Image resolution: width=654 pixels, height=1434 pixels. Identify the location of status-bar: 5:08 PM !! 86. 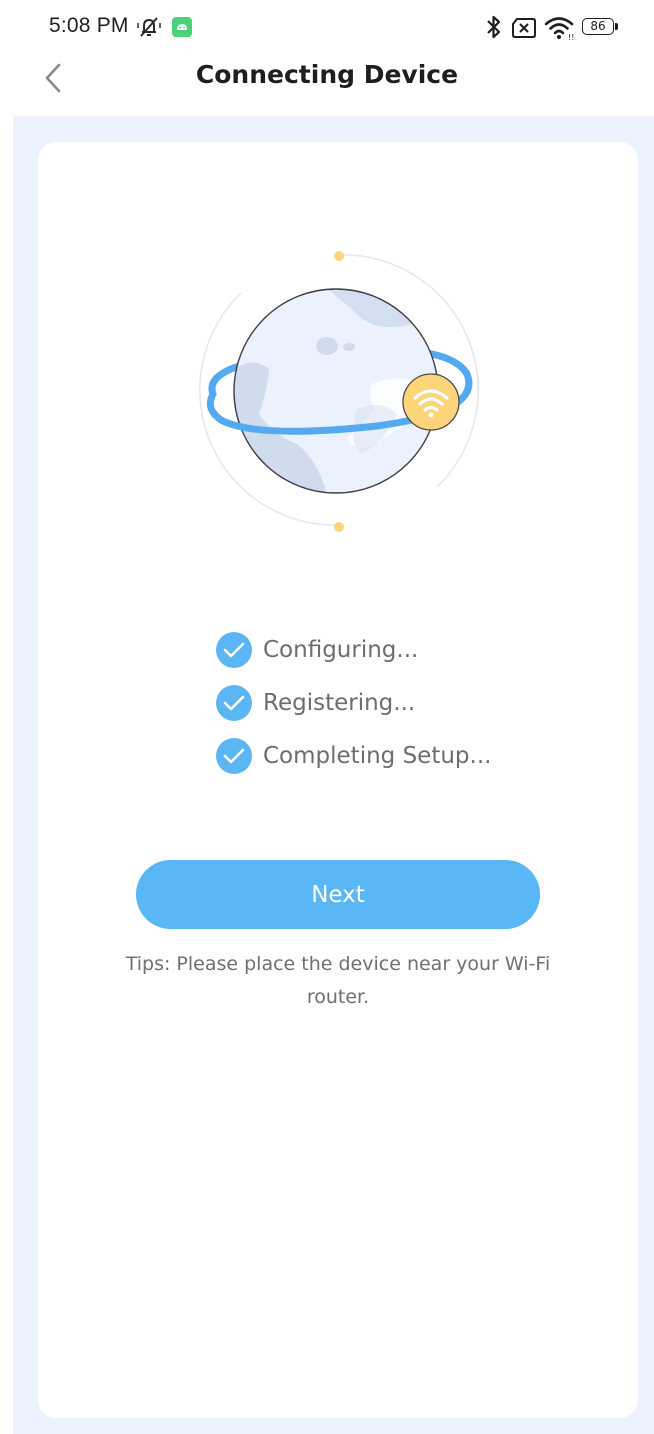
(327, 28).